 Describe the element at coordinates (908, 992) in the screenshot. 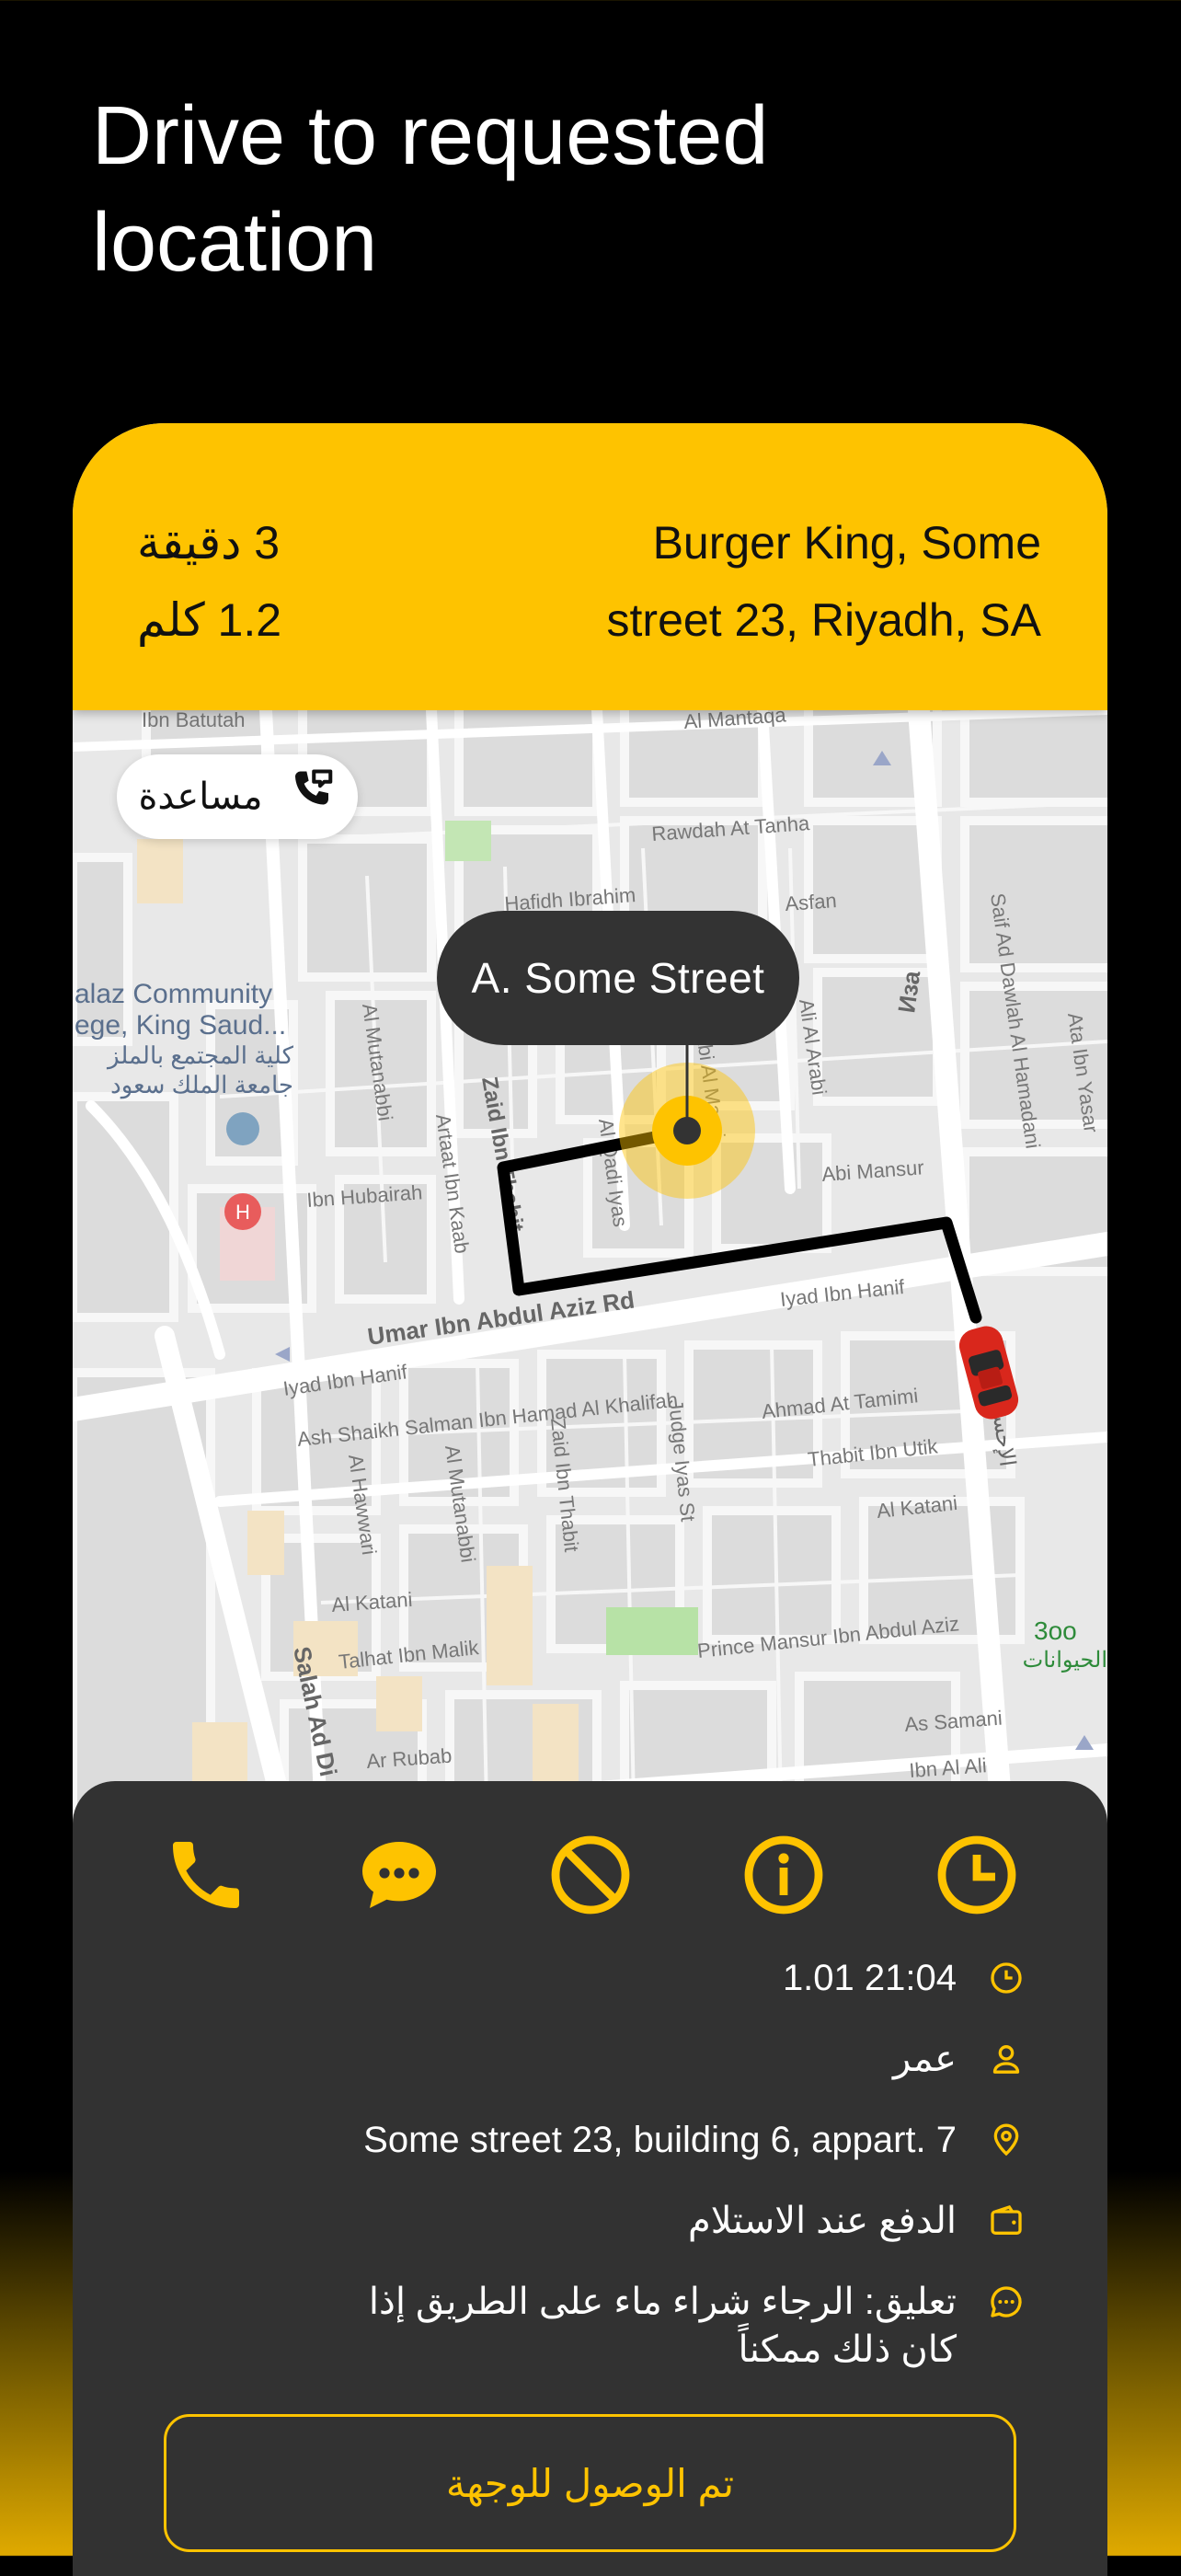

I see `map-label: Иза` at that location.